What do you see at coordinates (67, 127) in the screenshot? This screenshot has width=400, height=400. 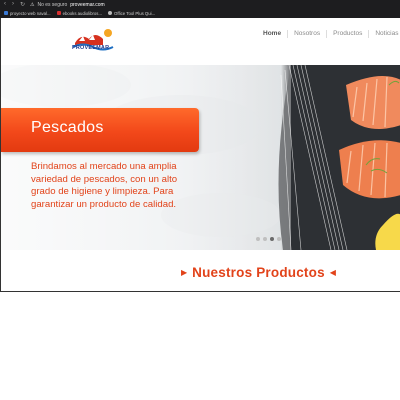 I see `hero-title: Pescados` at bounding box center [67, 127].